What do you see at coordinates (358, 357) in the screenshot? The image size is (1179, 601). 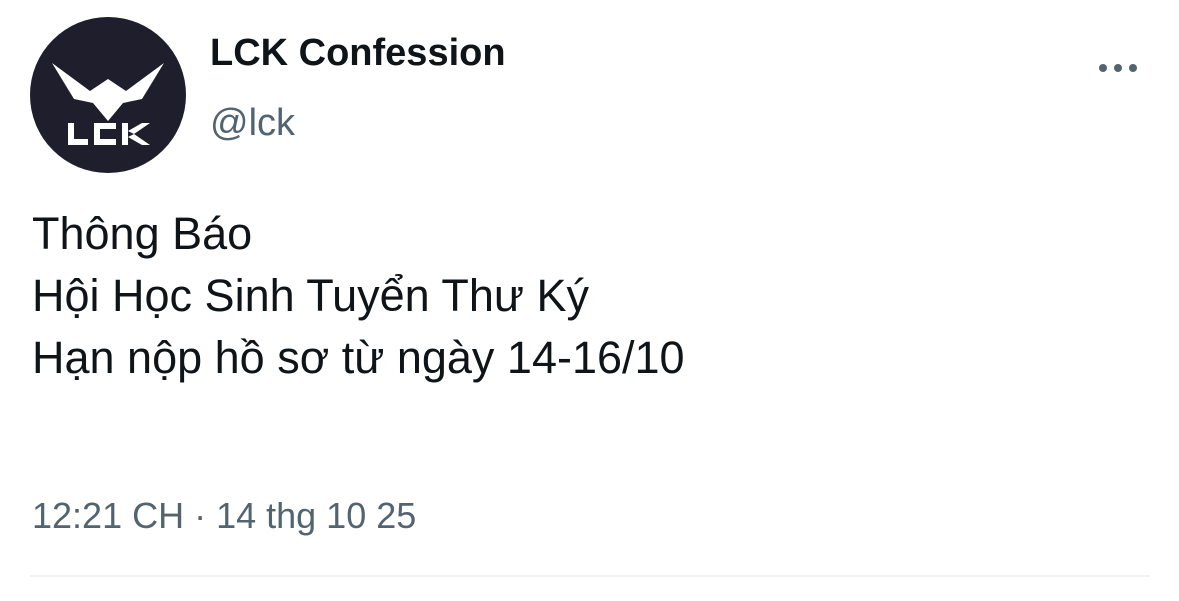 I see `tweet-text-line: Hạn nộp hồ sơ từ ngày 14-16/10` at bounding box center [358, 357].